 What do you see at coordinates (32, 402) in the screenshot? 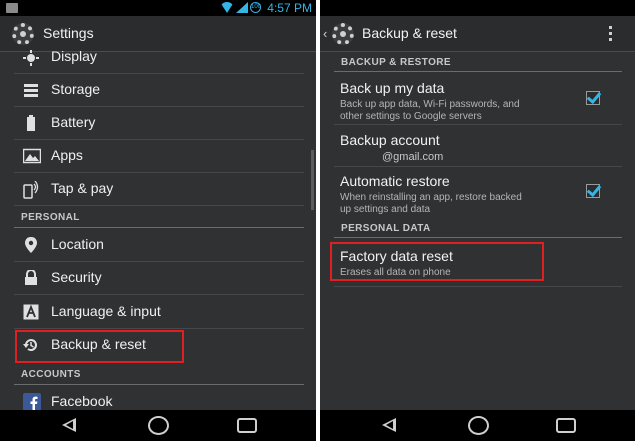
I see `facebook-icon` at bounding box center [32, 402].